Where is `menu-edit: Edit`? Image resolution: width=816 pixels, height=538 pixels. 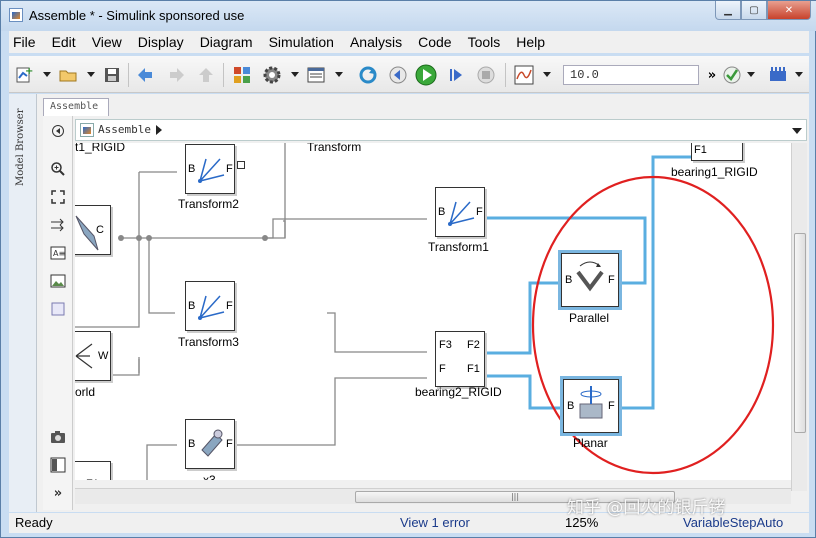
menu-edit: Edit is located at coordinates (64, 42).